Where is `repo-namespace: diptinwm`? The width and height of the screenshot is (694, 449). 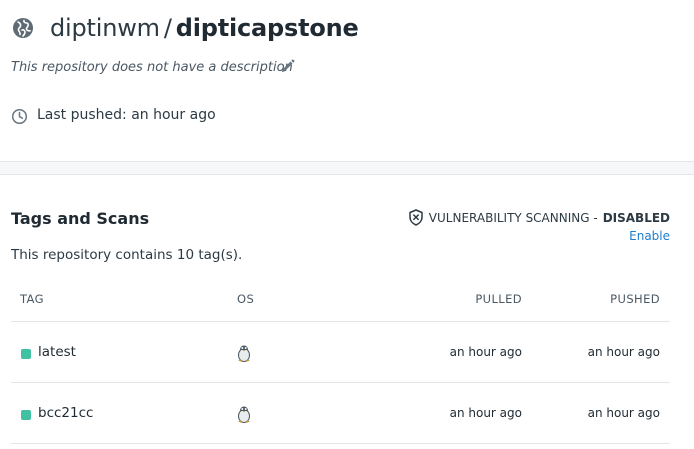 repo-namespace: diptinwm is located at coordinates (105, 28).